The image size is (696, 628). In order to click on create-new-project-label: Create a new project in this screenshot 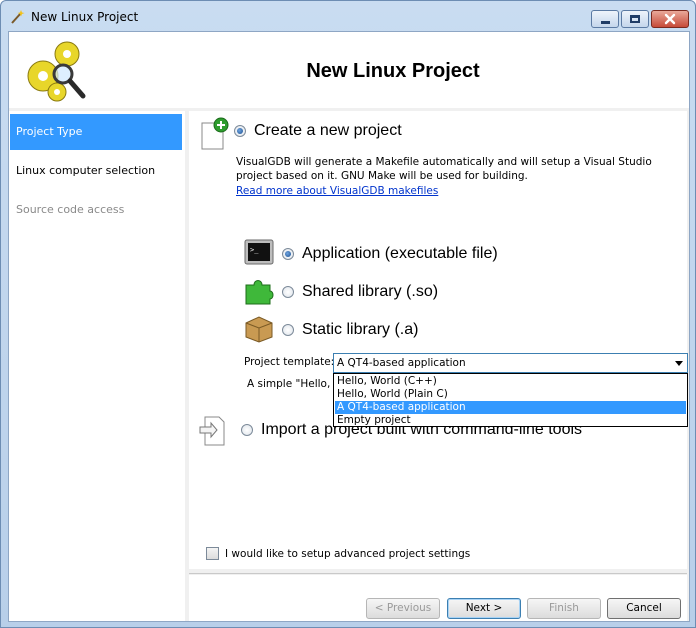, I will do `click(328, 130)`.